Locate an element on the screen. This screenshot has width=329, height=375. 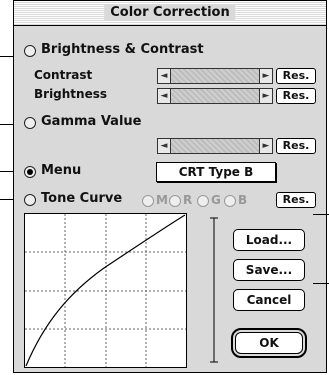
tone-vertical-slider is located at coordinates (214, 290).